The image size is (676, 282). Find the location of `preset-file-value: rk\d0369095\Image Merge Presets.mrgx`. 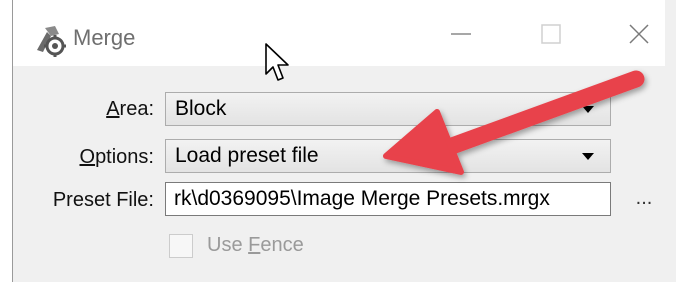

preset-file-value: rk\d0369095\Image Merge Presets.mrgx is located at coordinates (362, 198).